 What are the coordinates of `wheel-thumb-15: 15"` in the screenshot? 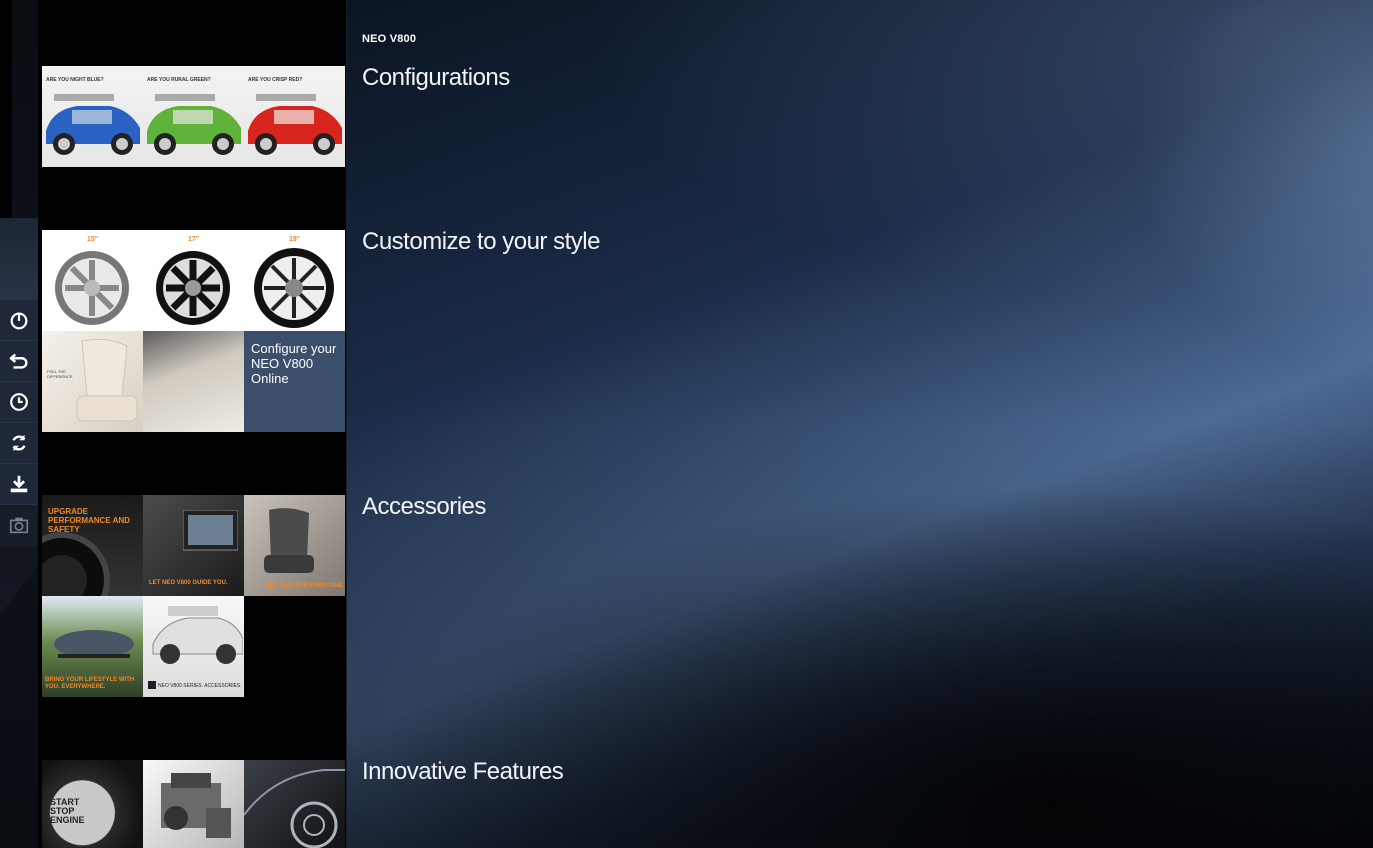 It's located at (92, 280).